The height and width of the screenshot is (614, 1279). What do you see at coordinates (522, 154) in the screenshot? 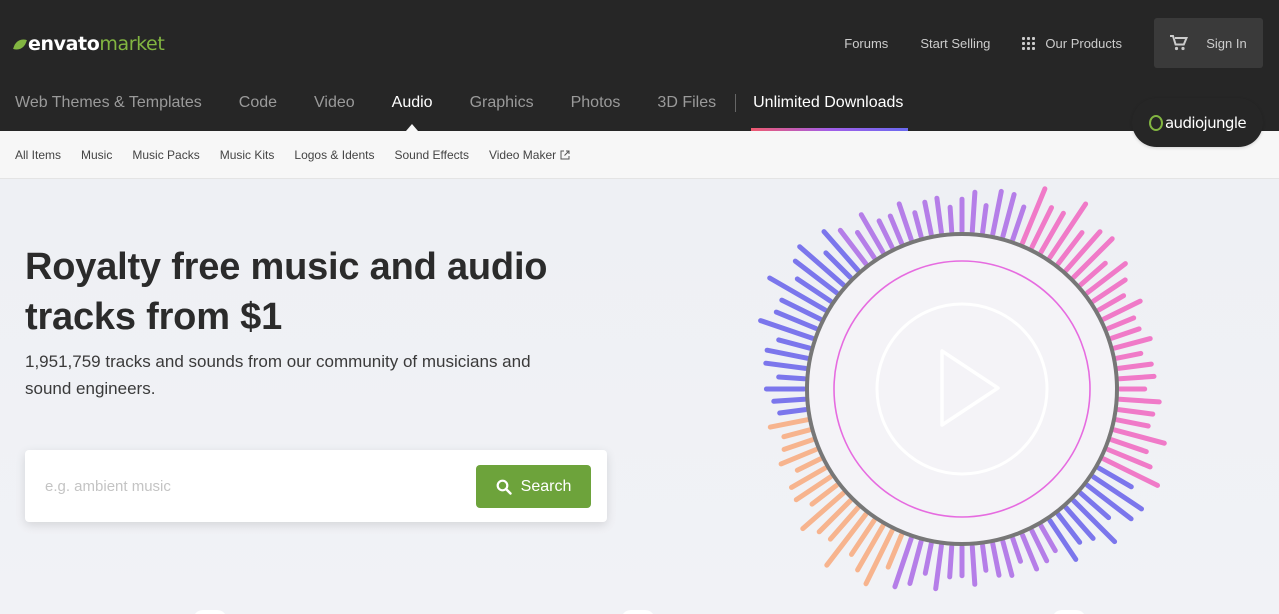
I see `video-maker-label: Video Maker` at bounding box center [522, 154].